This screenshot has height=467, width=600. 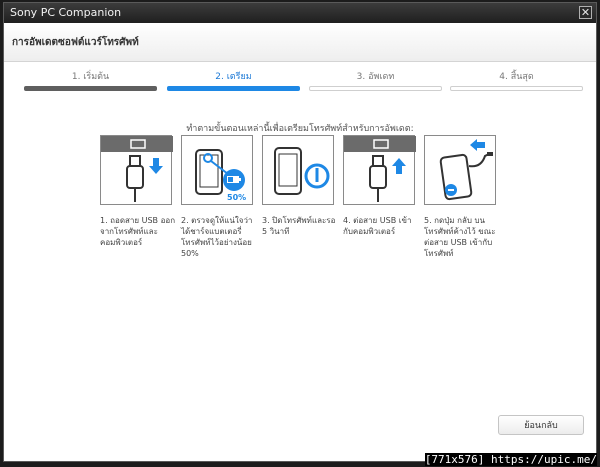 What do you see at coordinates (541, 425) in the screenshot?
I see `back-button: ย้อนกลับ` at bounding box center [541, 425].